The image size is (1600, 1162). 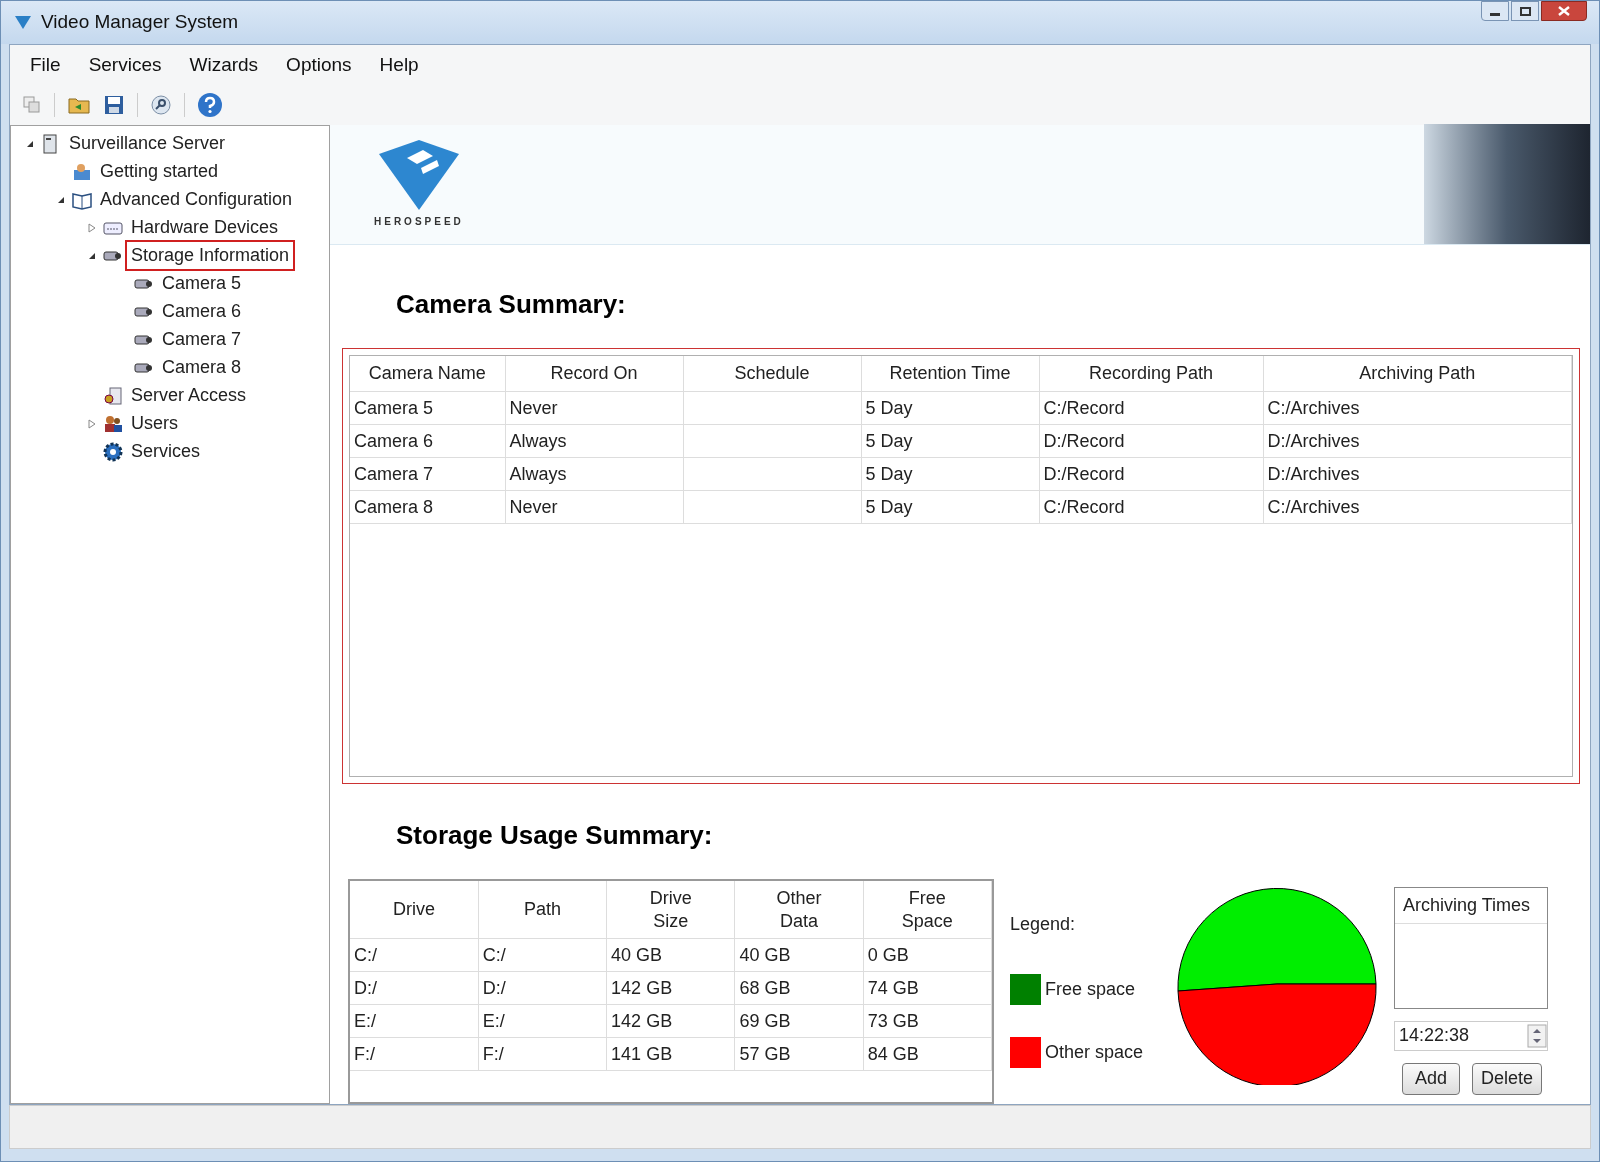 What do you see at coordinates (82, 200) in the screenshot?
I see `book-icon` at bounding box center [82, 200].